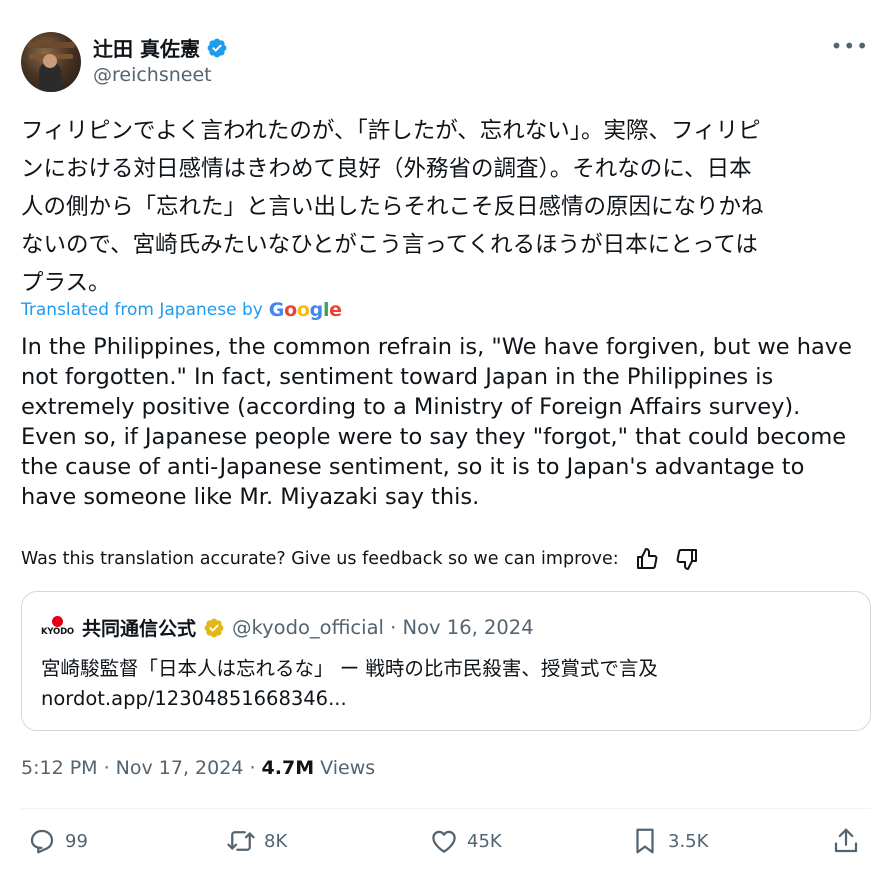  Describe the element at coordinates (76, 841) in the screenshot. I see `reply-count: 99` at that location.